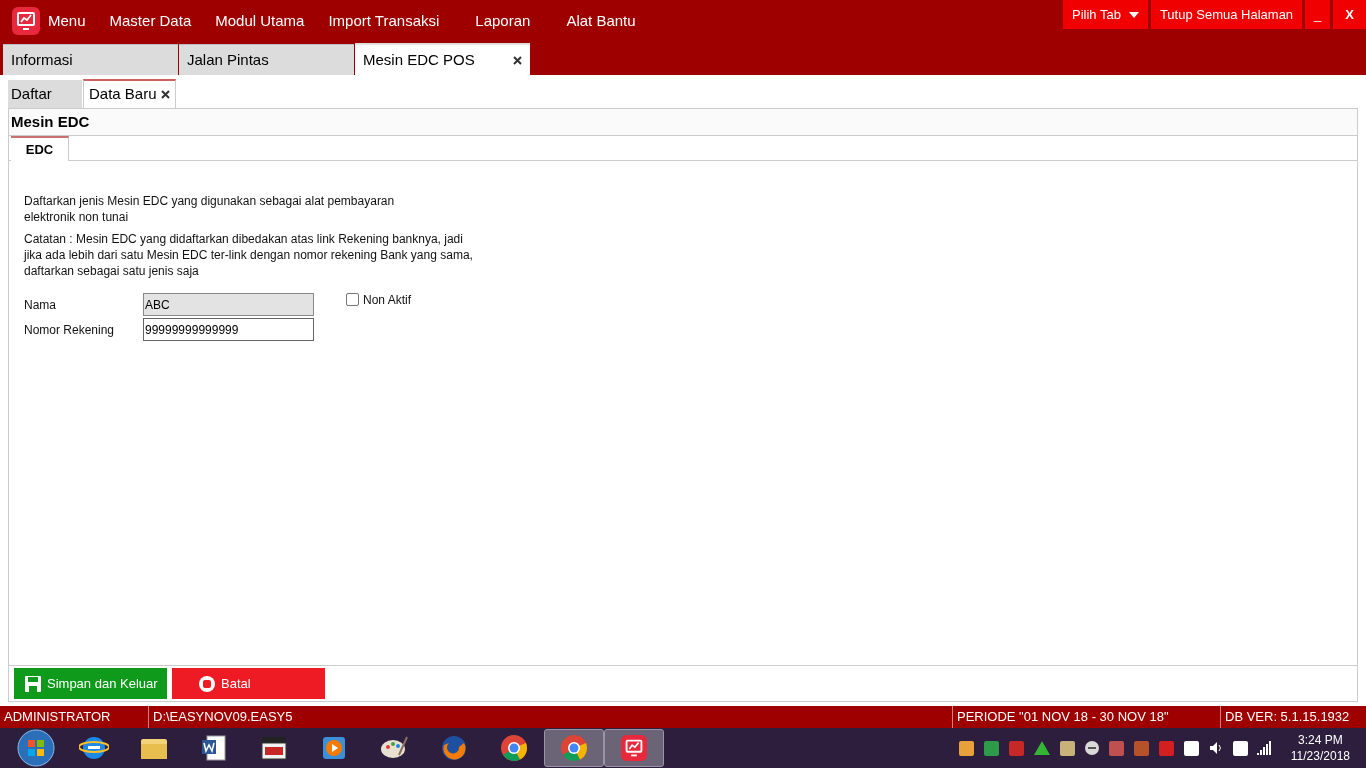 The width and height of the screenshot is (1366, 768). What do you see at coordinates (90, 683) in the screenshot?
I see `save-button: Simpan dan Keluar` at bounding box center [90, 683].